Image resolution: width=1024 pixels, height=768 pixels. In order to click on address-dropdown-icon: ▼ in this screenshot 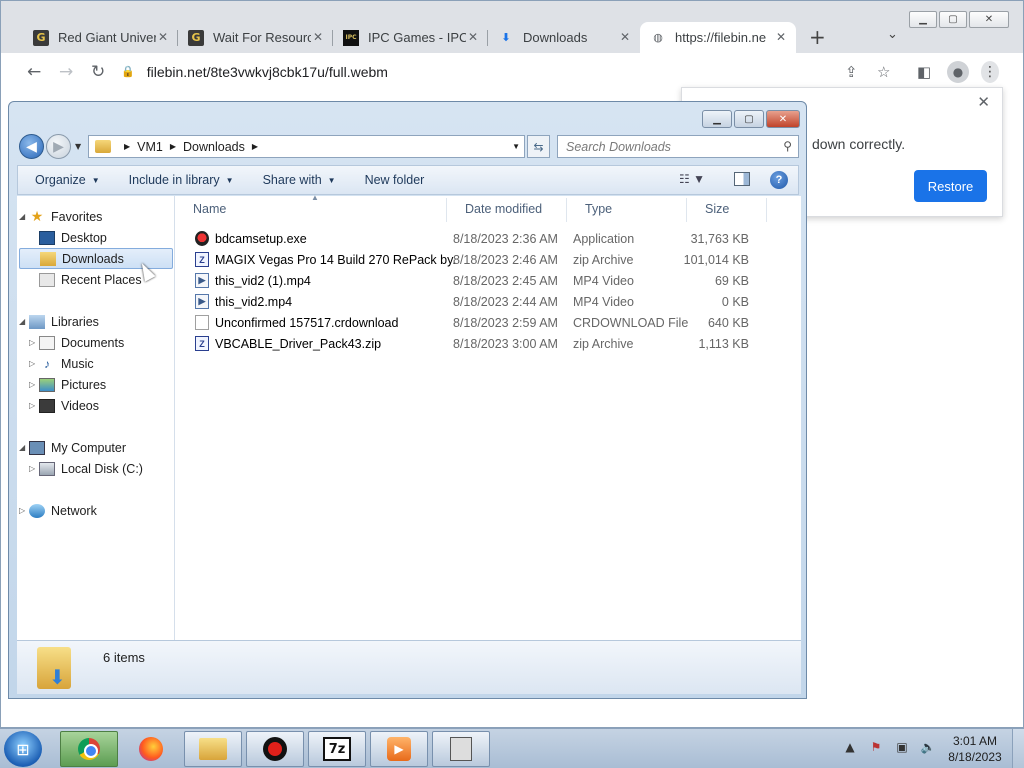, I will do `click(516, 146)`.